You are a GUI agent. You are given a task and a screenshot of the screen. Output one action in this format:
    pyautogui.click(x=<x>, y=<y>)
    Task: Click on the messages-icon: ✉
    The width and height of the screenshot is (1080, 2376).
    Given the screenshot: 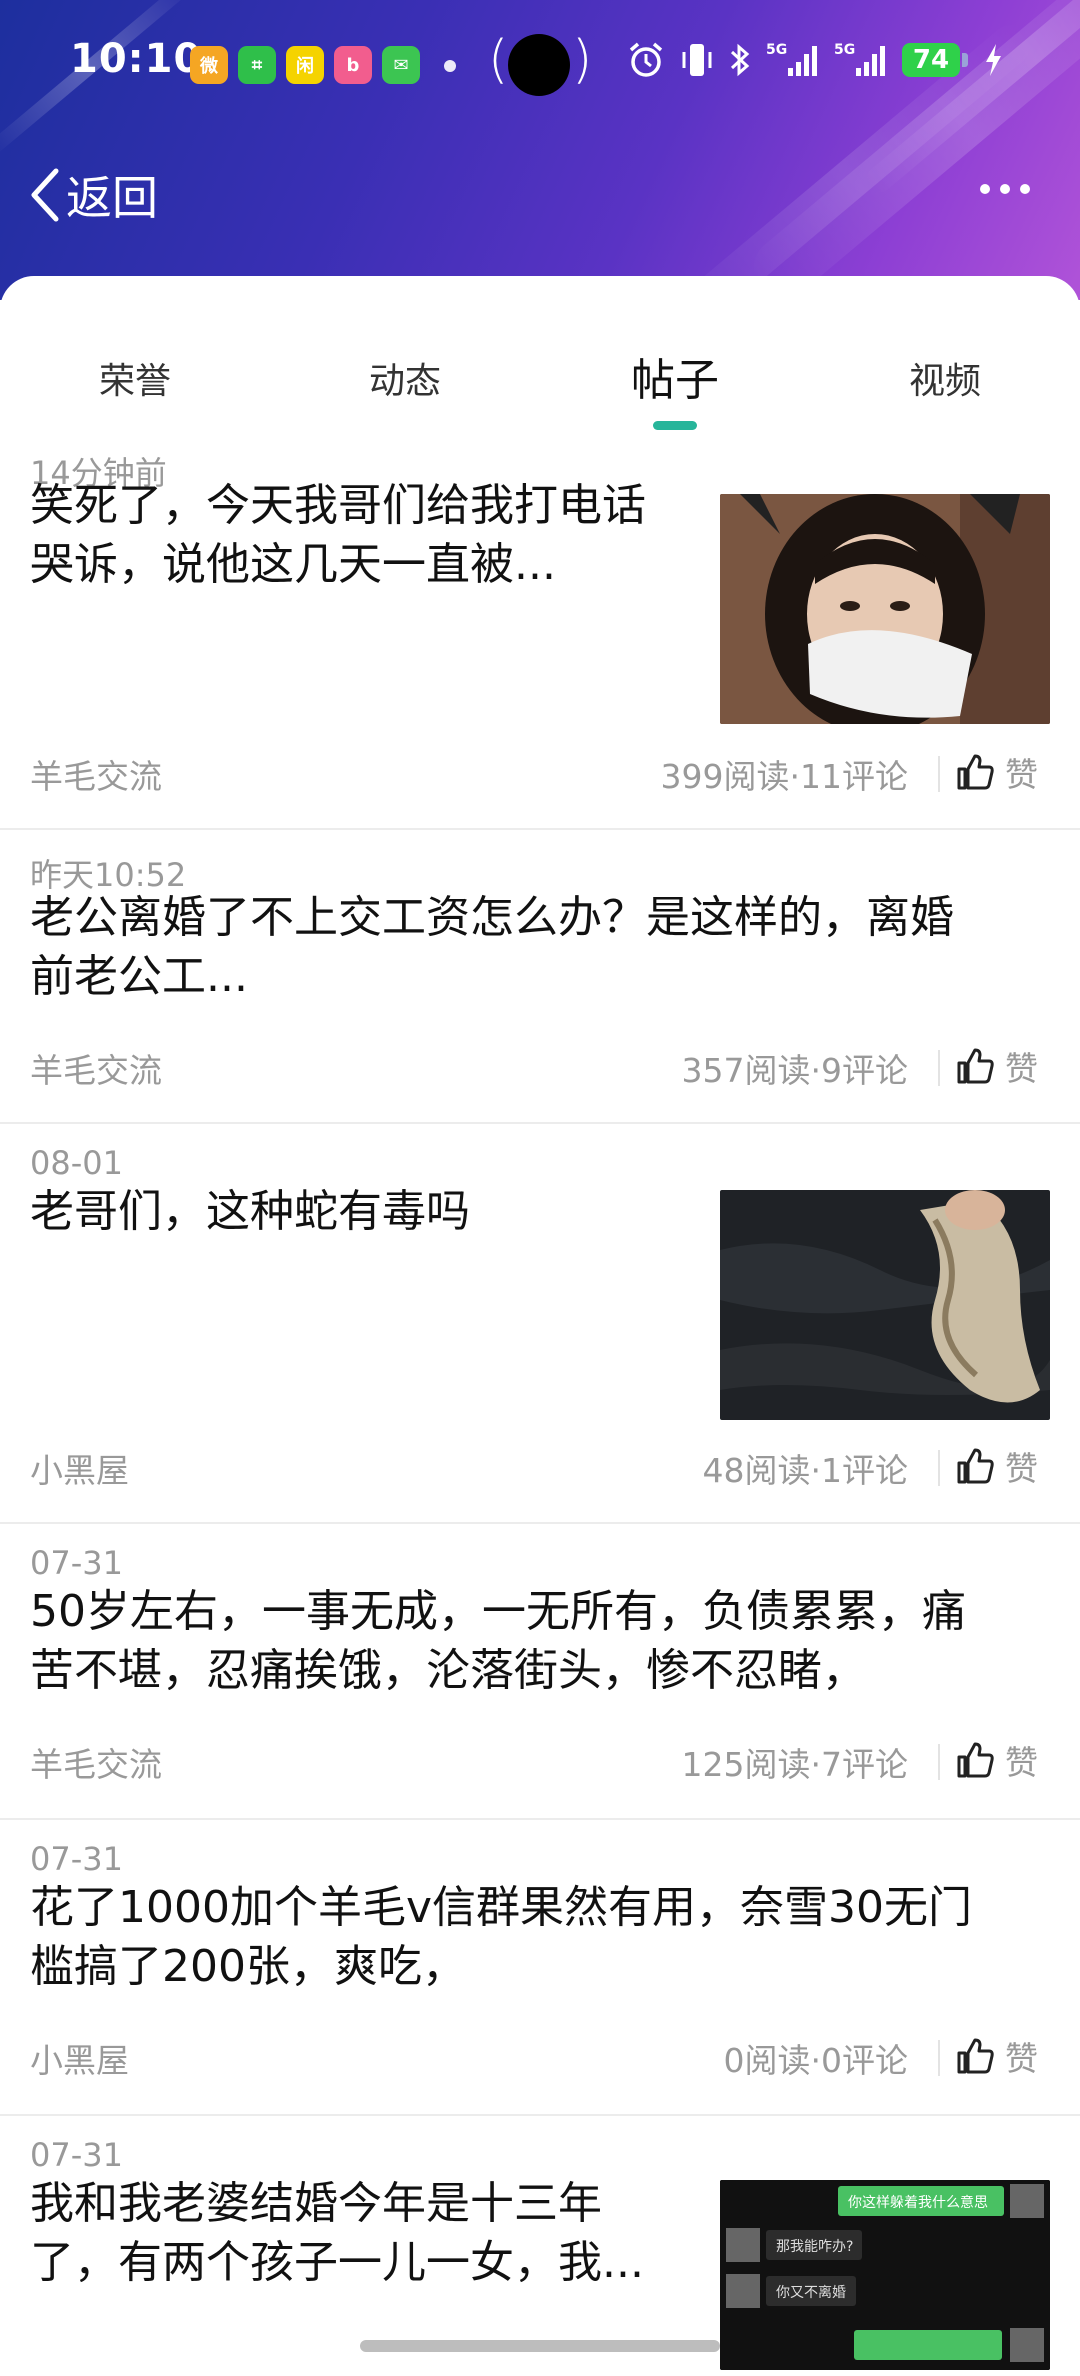 What is the action you would take?
    pyautogui.click(x=401, y=65)
    